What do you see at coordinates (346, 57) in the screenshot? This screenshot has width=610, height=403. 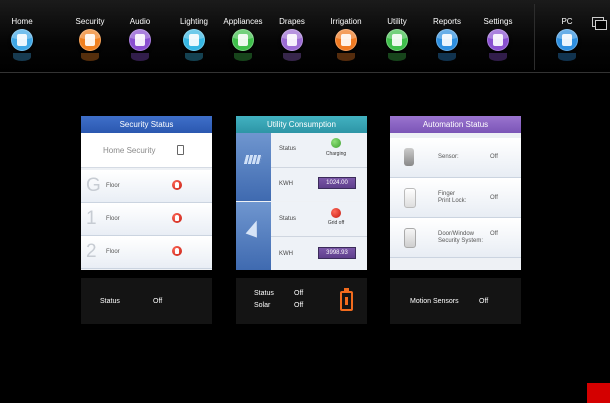 I see `watering-can-icon-reflection` at bounding box center [346, 57].